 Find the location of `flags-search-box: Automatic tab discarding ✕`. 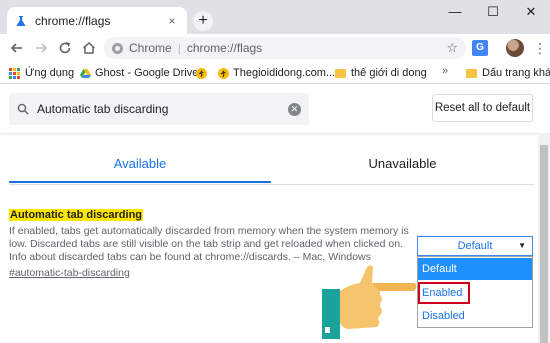

flags-search-box: Automatic tab discarding ✕ is located at coordinates (159, 109).